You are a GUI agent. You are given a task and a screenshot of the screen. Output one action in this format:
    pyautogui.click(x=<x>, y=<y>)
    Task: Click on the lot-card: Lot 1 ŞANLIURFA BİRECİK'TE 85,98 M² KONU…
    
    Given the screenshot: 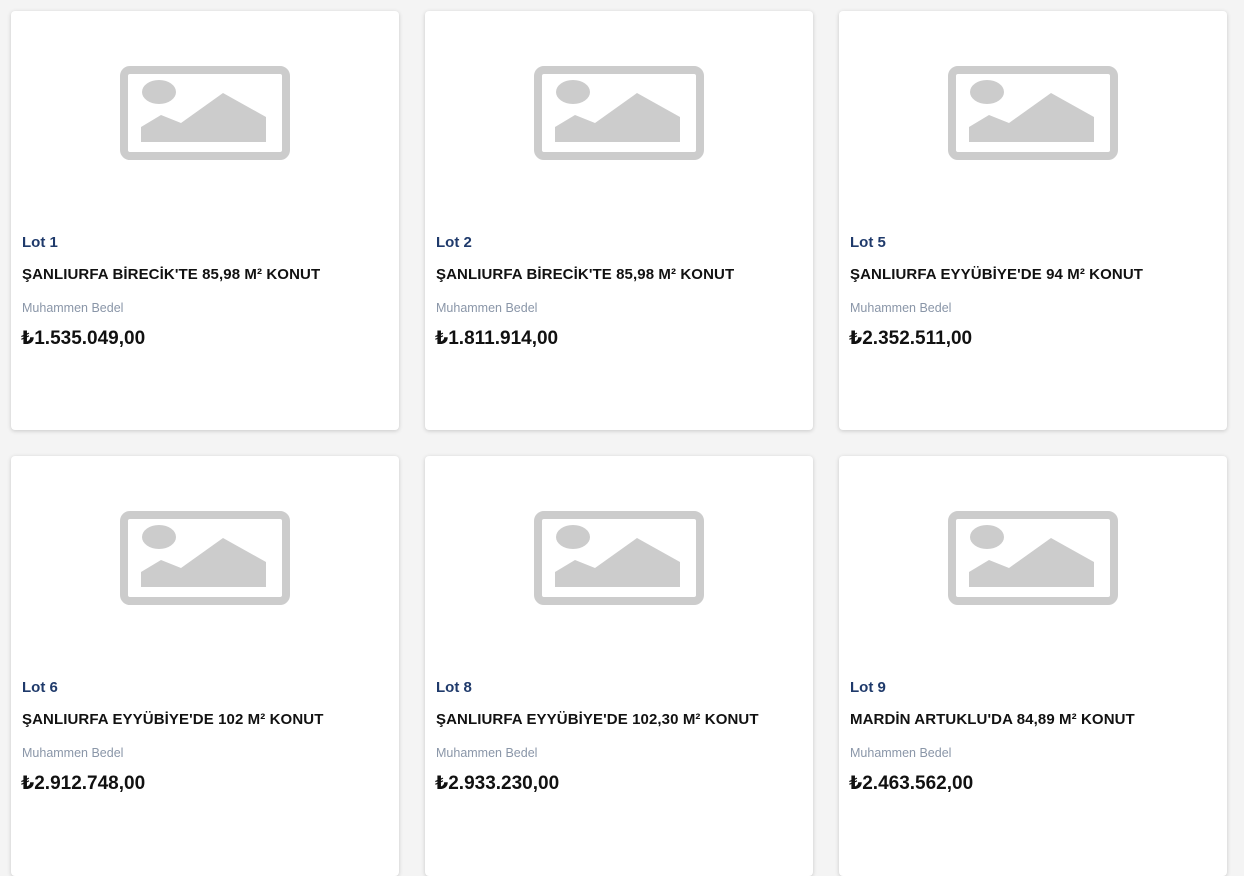 What is the action you would take?
    pyautogui.click(x=205, y=220)
    